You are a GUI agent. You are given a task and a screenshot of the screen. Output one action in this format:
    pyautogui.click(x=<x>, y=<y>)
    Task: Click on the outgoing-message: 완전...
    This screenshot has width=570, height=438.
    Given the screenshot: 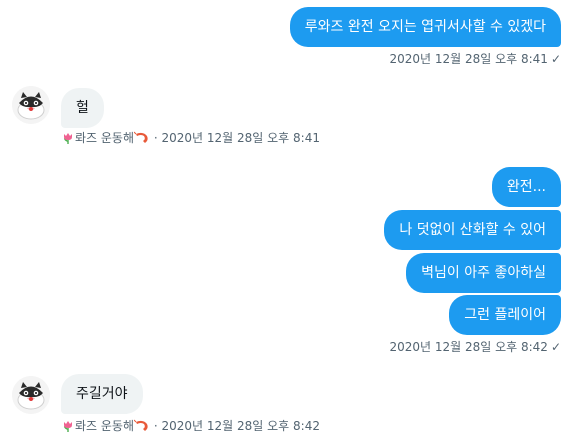 What is the action you would take?
    pyautogui.click(x=526, y=187)
    